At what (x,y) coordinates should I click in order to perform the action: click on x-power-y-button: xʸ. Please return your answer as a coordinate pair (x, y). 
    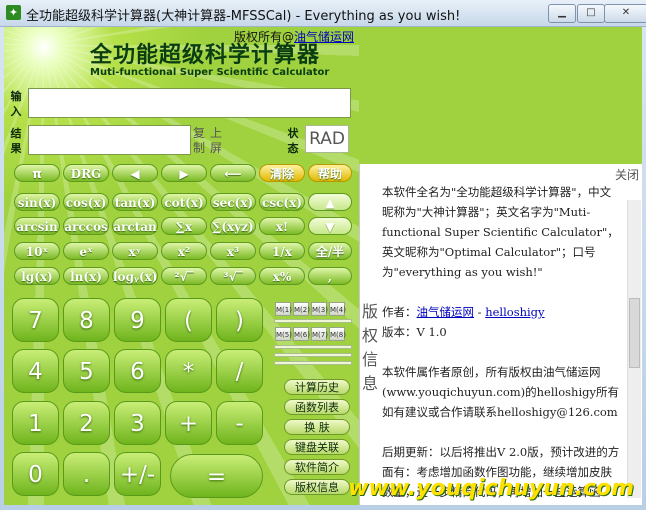
    Looking at the image, I should click on (135, 251).